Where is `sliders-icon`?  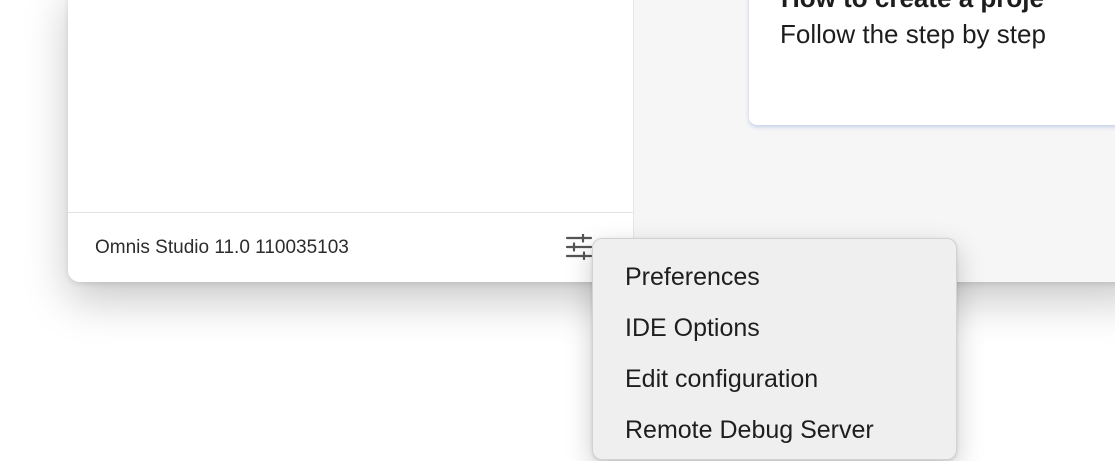 sliders-icon is located at coordinates (579, 247).